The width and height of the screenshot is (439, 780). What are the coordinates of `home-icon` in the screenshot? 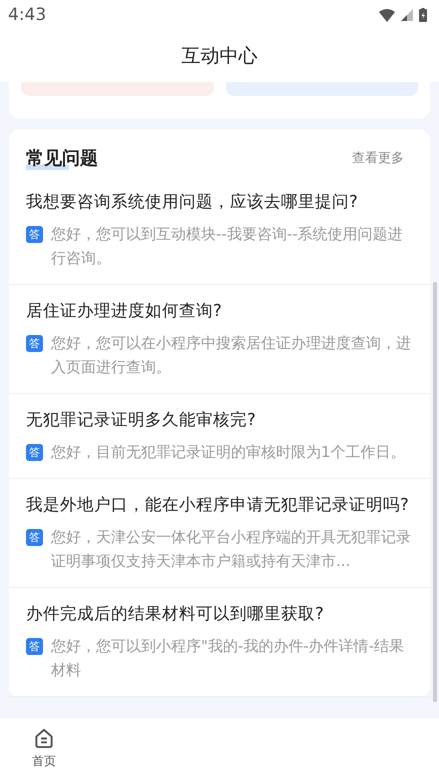 It's located at (44, 738).